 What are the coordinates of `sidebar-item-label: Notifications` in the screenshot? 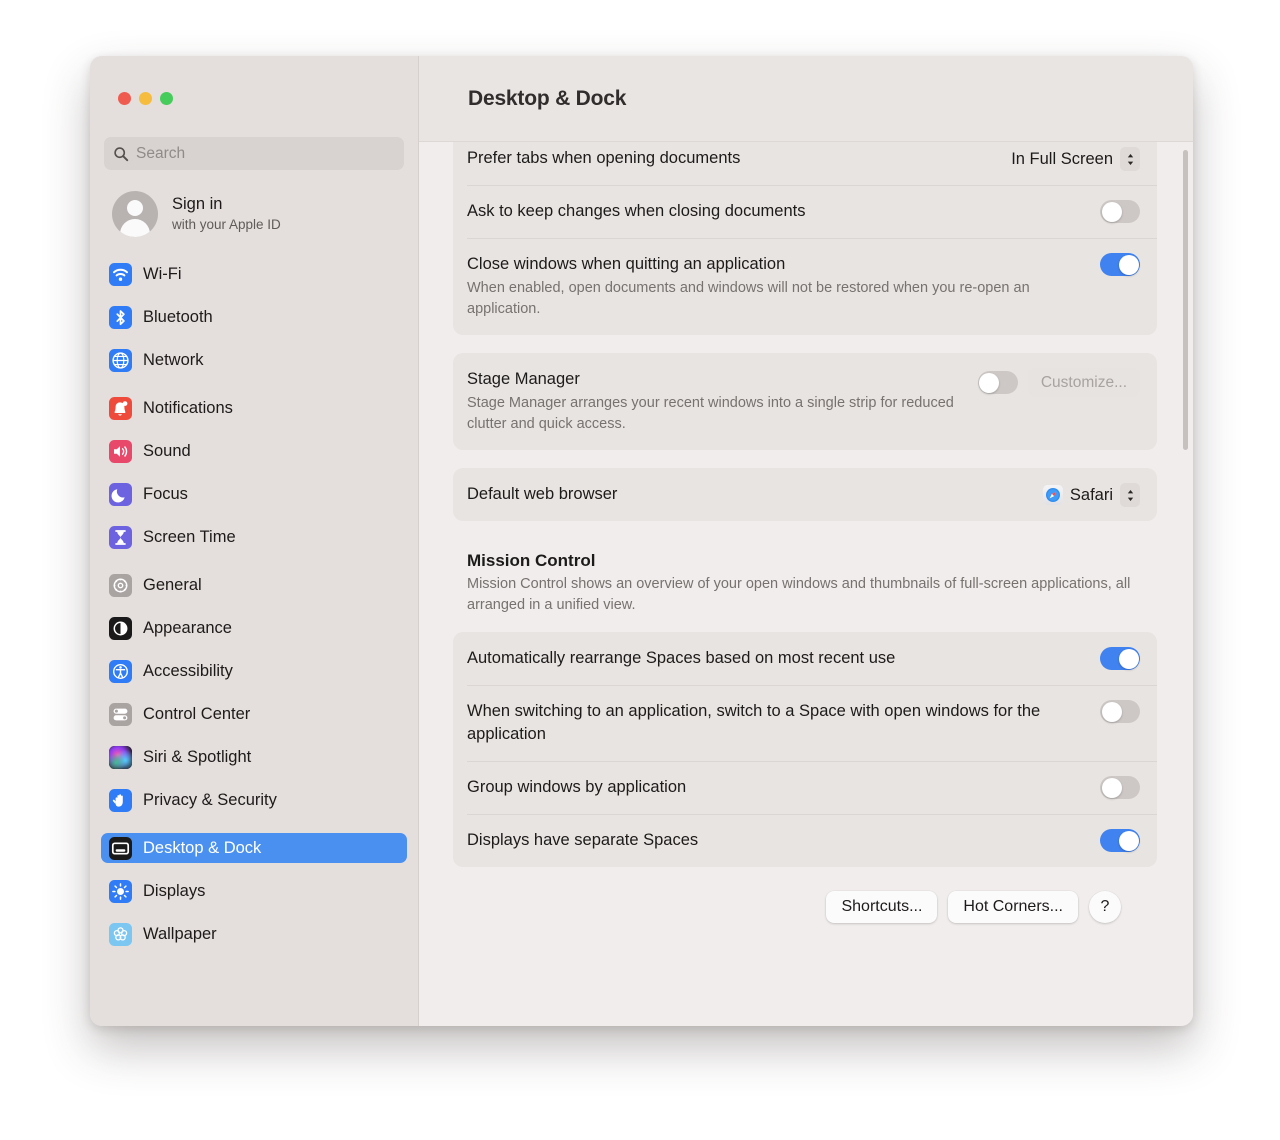 It's located at (188, 407).